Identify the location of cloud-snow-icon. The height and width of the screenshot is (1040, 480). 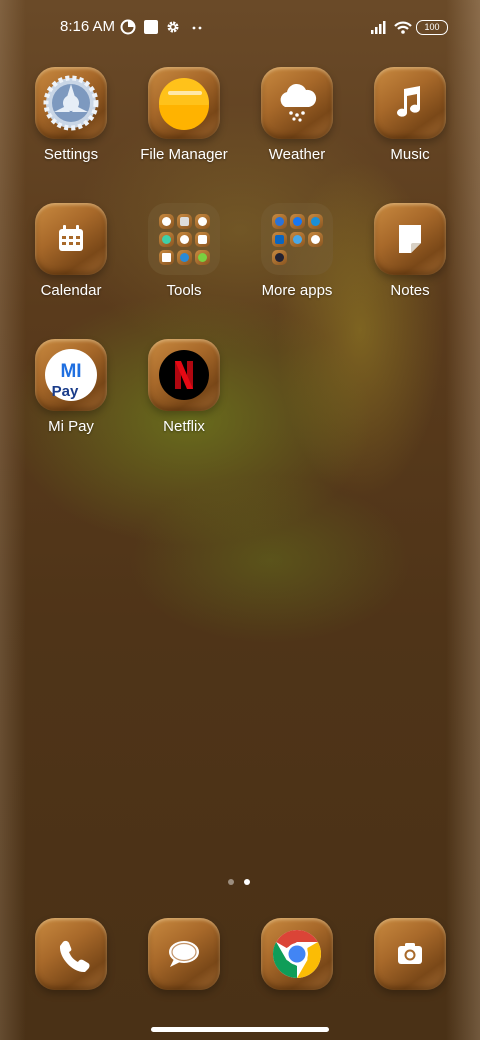
(298, 102).